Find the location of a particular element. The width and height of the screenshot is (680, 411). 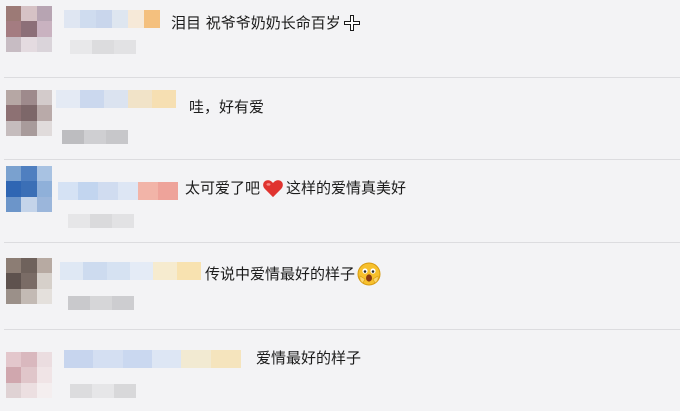

comment-text: 泪目 祝爷爷奶奶长命百岁 is located at coordinates (266, 23).